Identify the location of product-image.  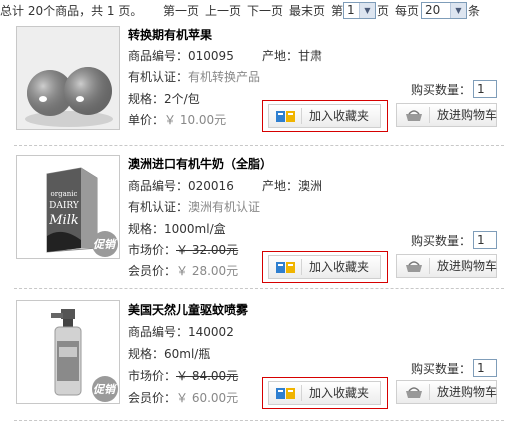
(68, 78).